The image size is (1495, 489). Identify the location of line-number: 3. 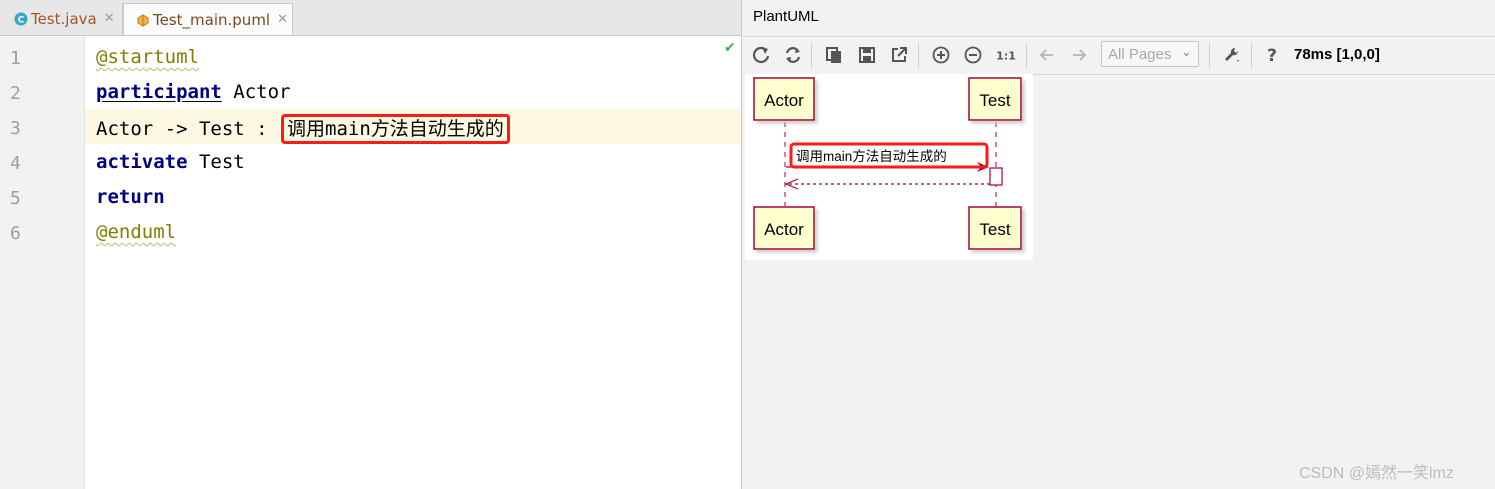
(15, 128).